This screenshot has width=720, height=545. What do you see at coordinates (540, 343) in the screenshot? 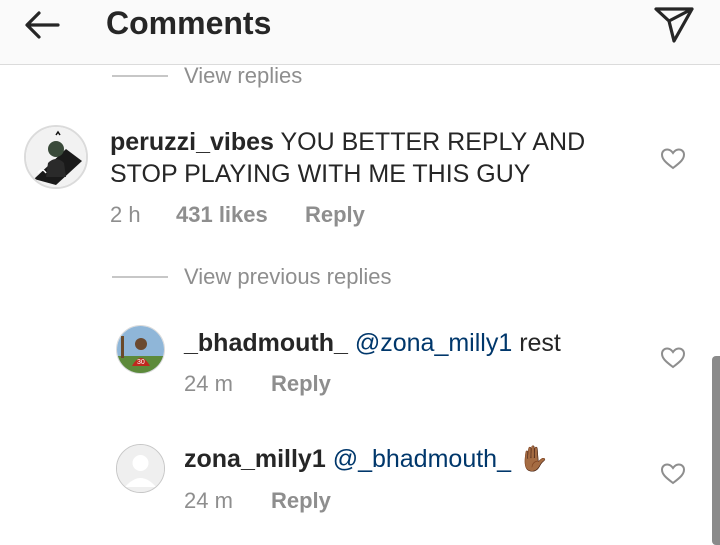
I see `reply-text: rest` at bounding box center [540, 343].